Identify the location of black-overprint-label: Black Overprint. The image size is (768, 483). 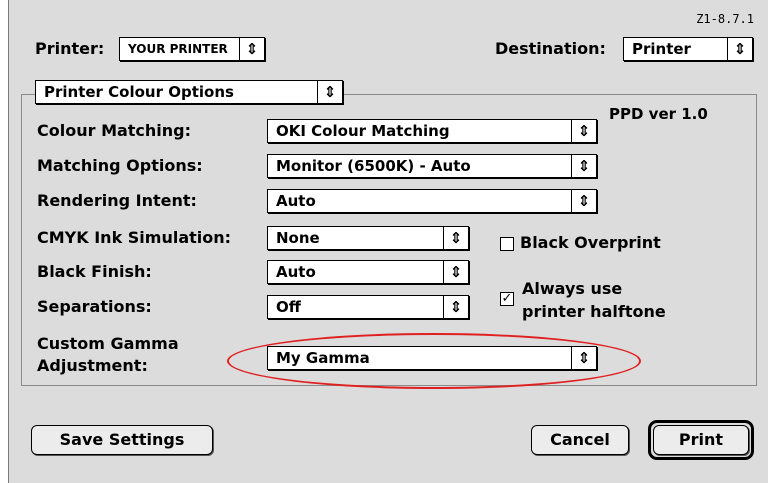
(590, 243).